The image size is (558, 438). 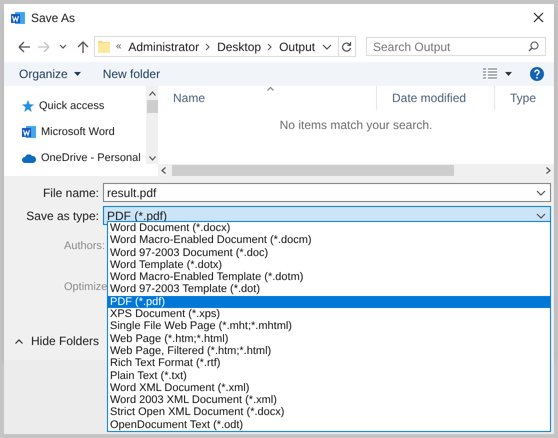 What do you see at coordinates (62, 216) in the screenshot?
I see `field-label: Save as type:` at bounding box center [62, 216].